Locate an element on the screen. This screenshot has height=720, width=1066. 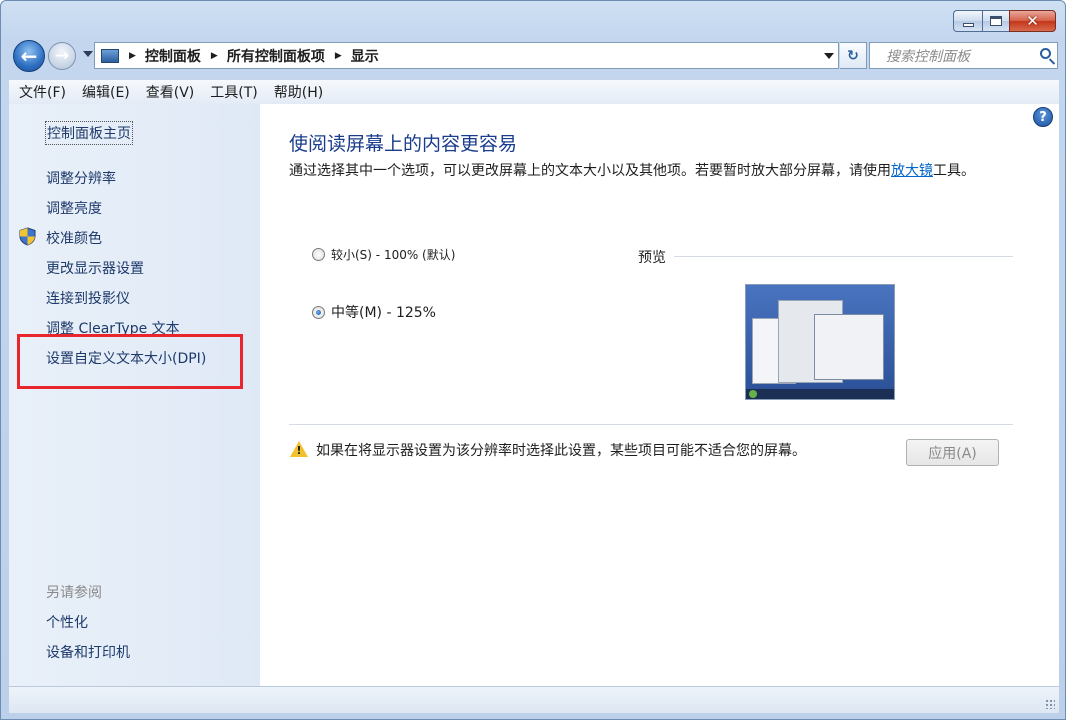
option-medium-label: 中等(M) - 125% is located at coordinates (383, 312).